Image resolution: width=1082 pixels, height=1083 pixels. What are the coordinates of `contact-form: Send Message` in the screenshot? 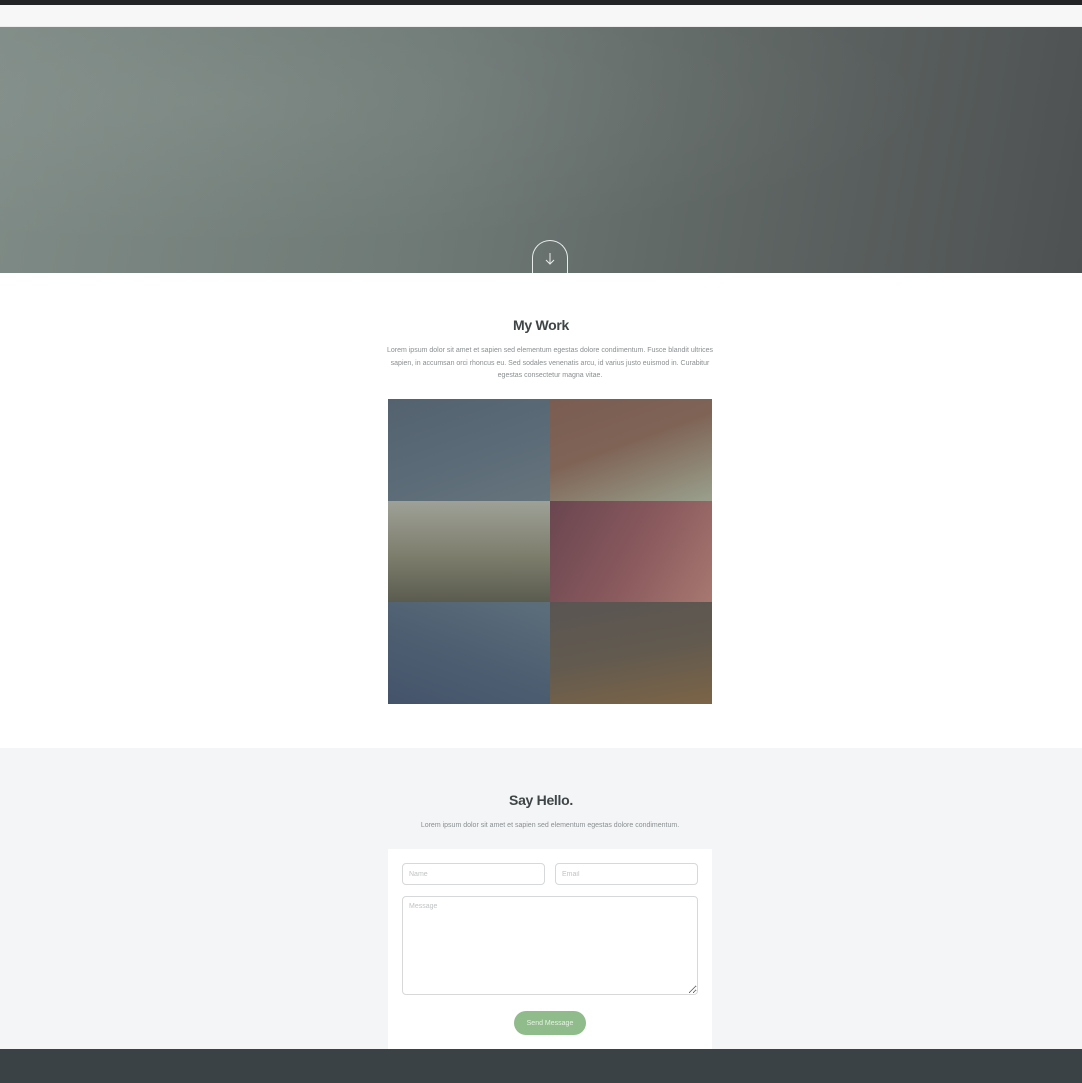 It's located at (550, 949).